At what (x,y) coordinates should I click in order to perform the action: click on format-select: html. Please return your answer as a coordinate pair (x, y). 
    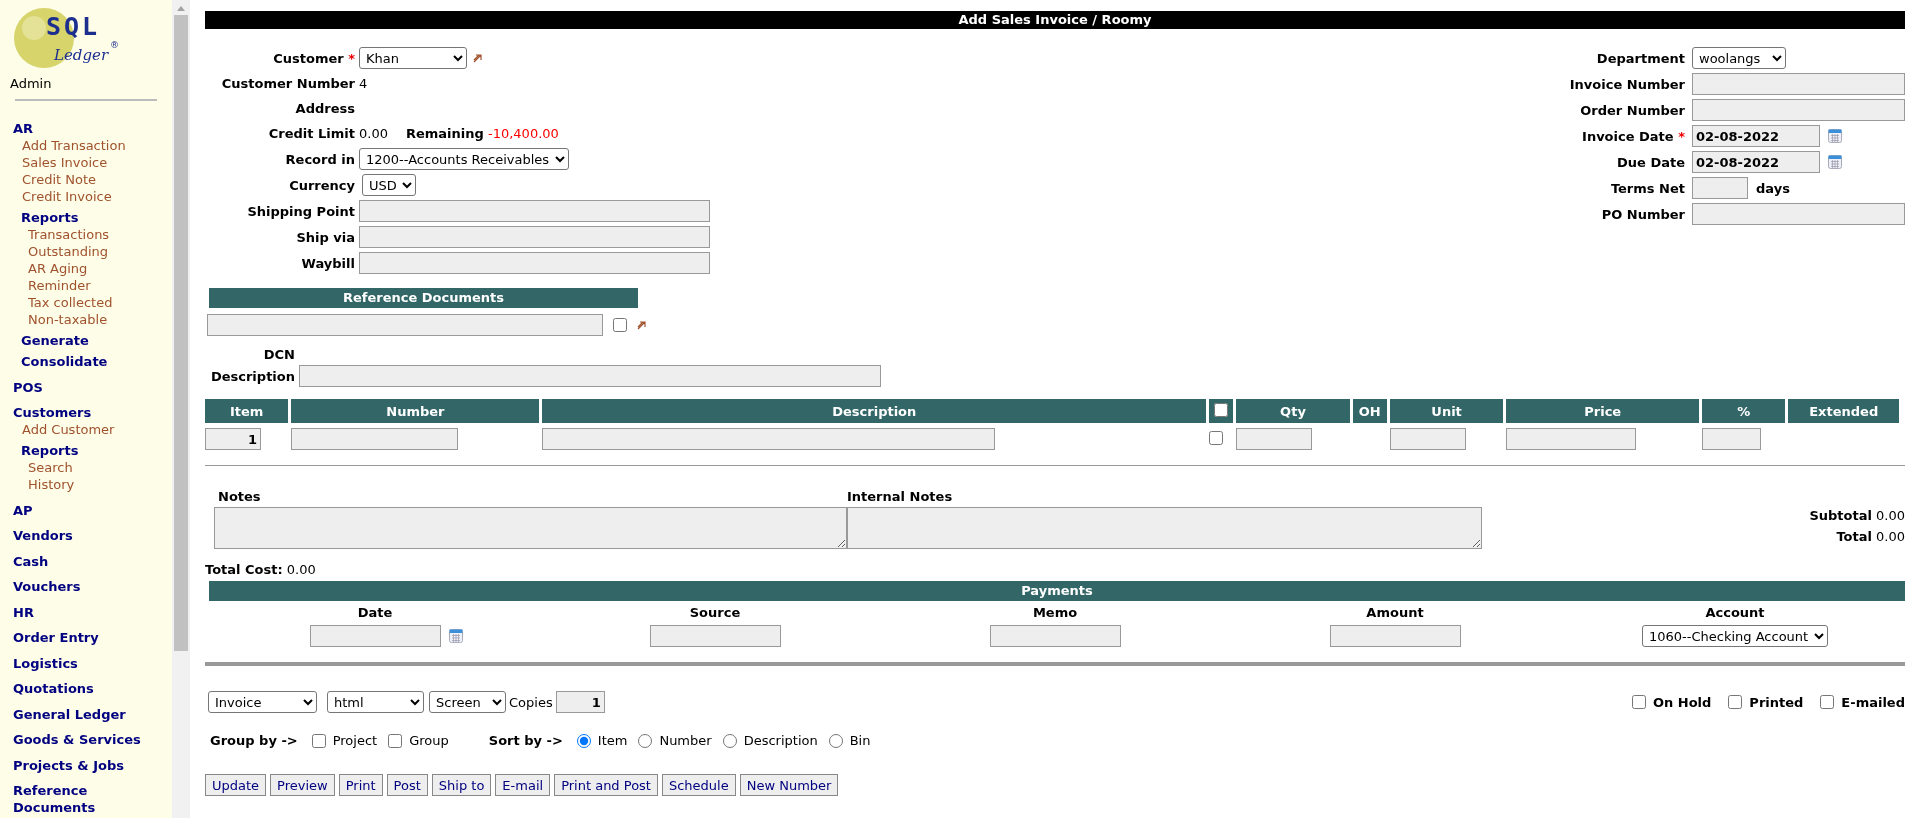
    Looking at the image, I should click on (375, 702).